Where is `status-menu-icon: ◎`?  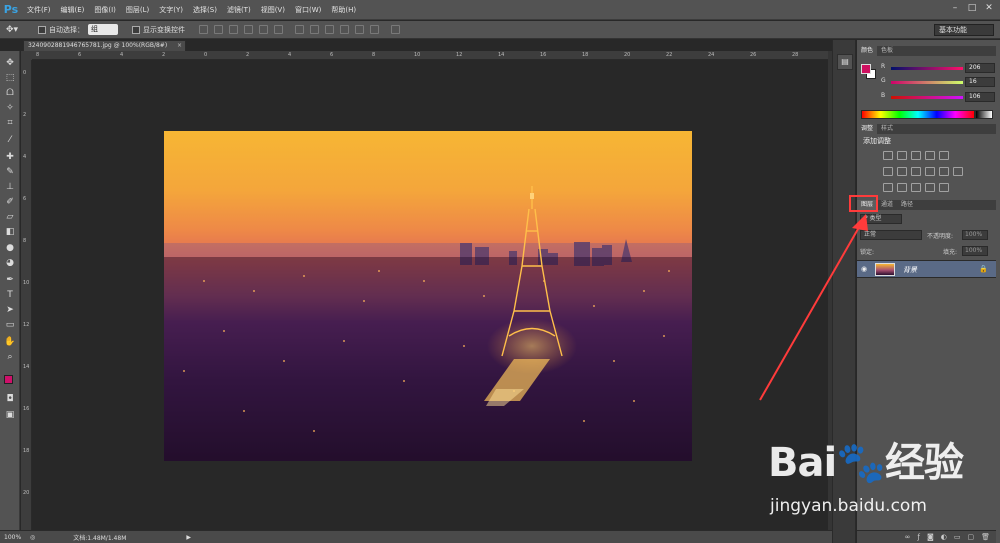 status-menu-icon: ◎ is located at coordinates (32, 537).